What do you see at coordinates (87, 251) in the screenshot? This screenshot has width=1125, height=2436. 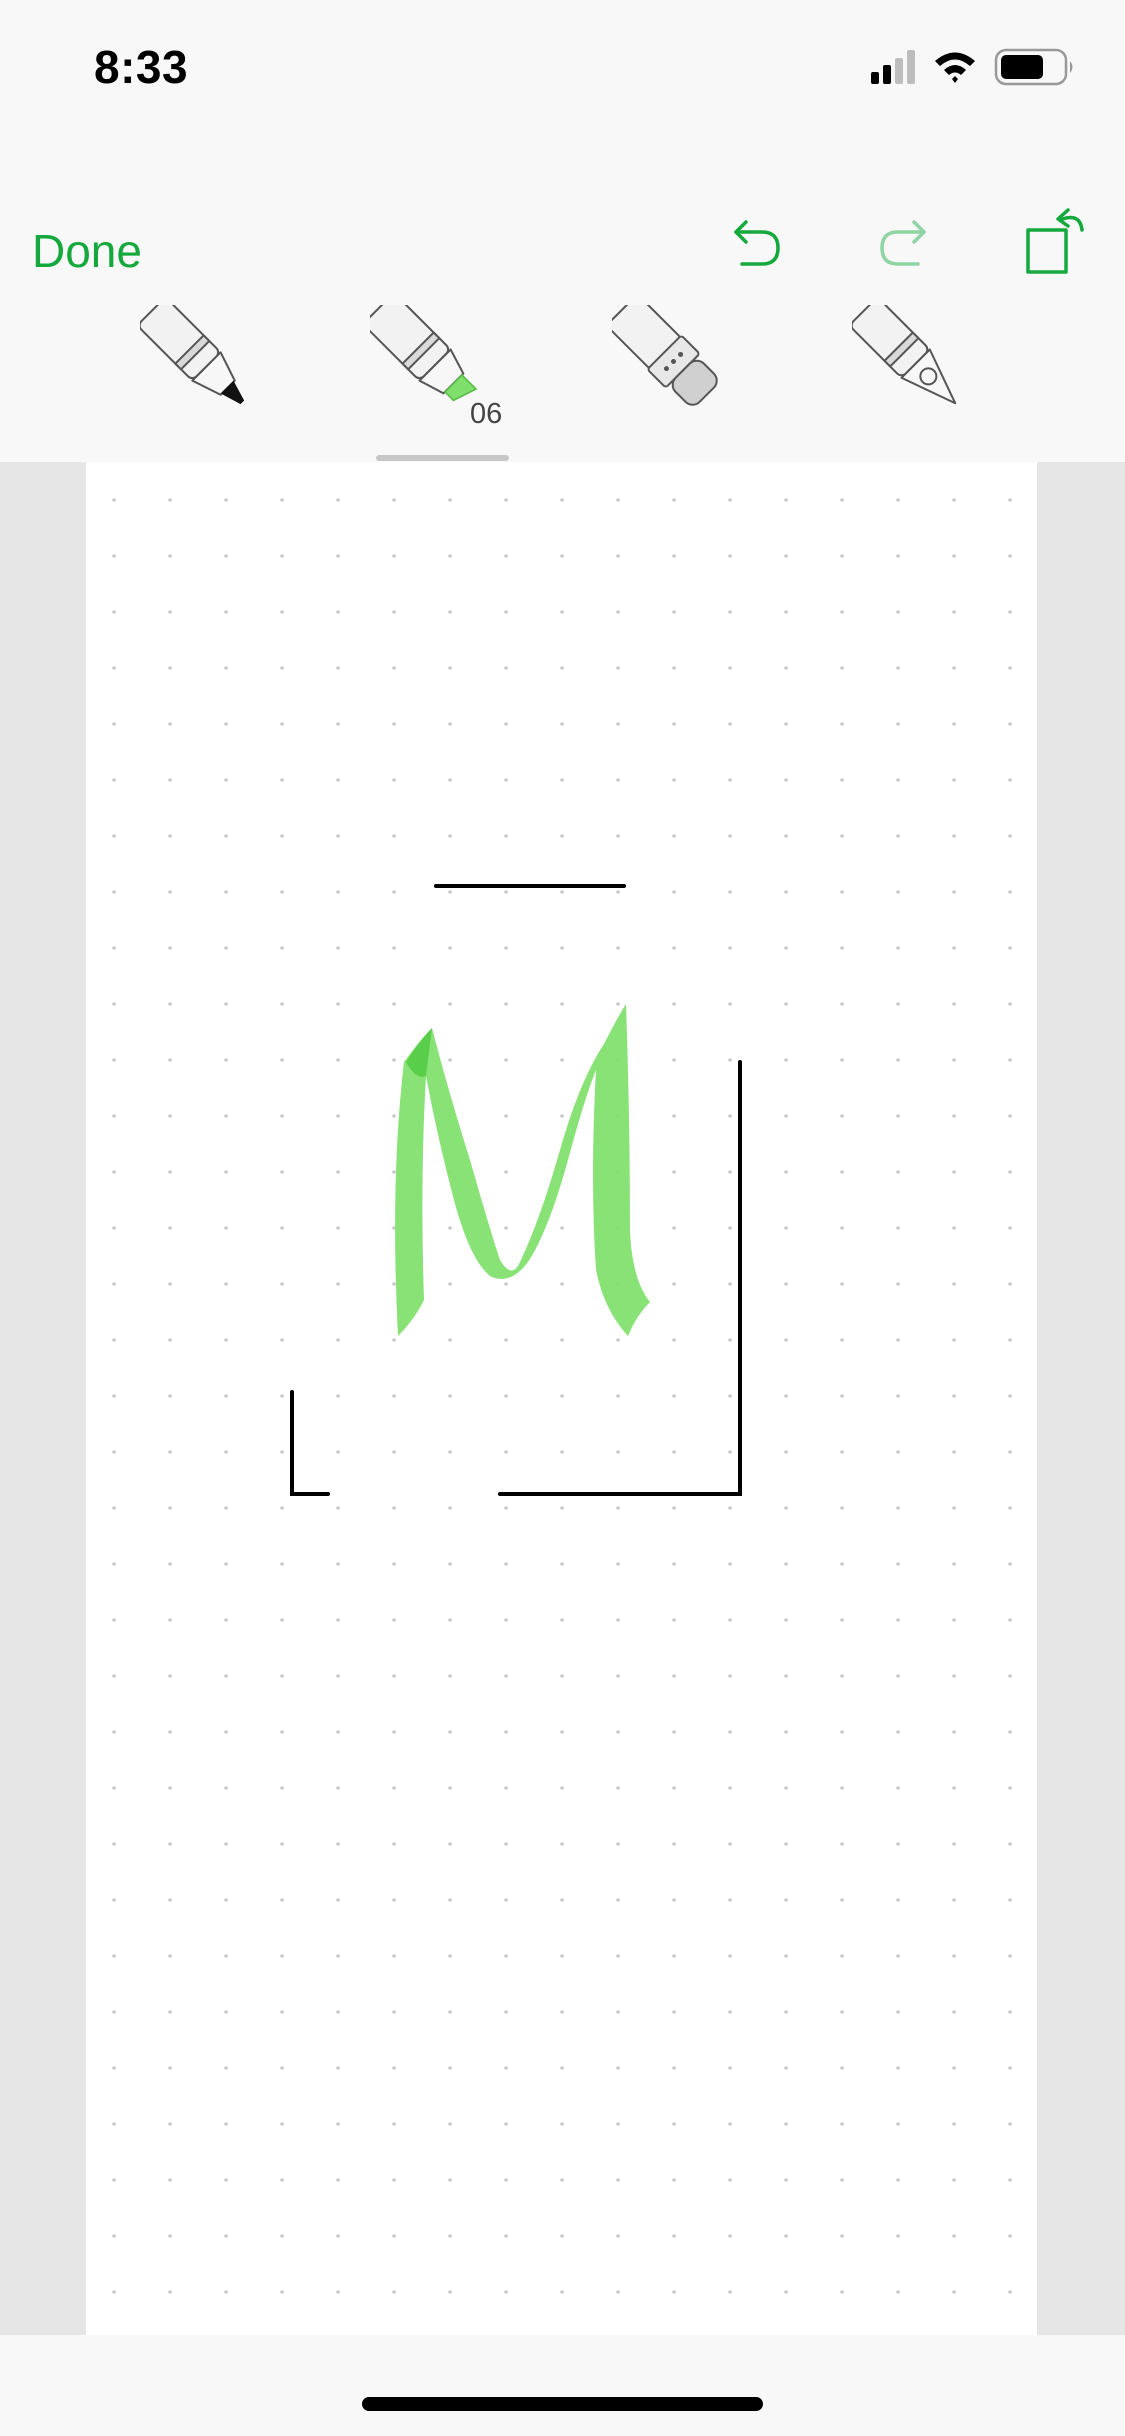 I see `done-button: Done` at bounding box center [87, 251].